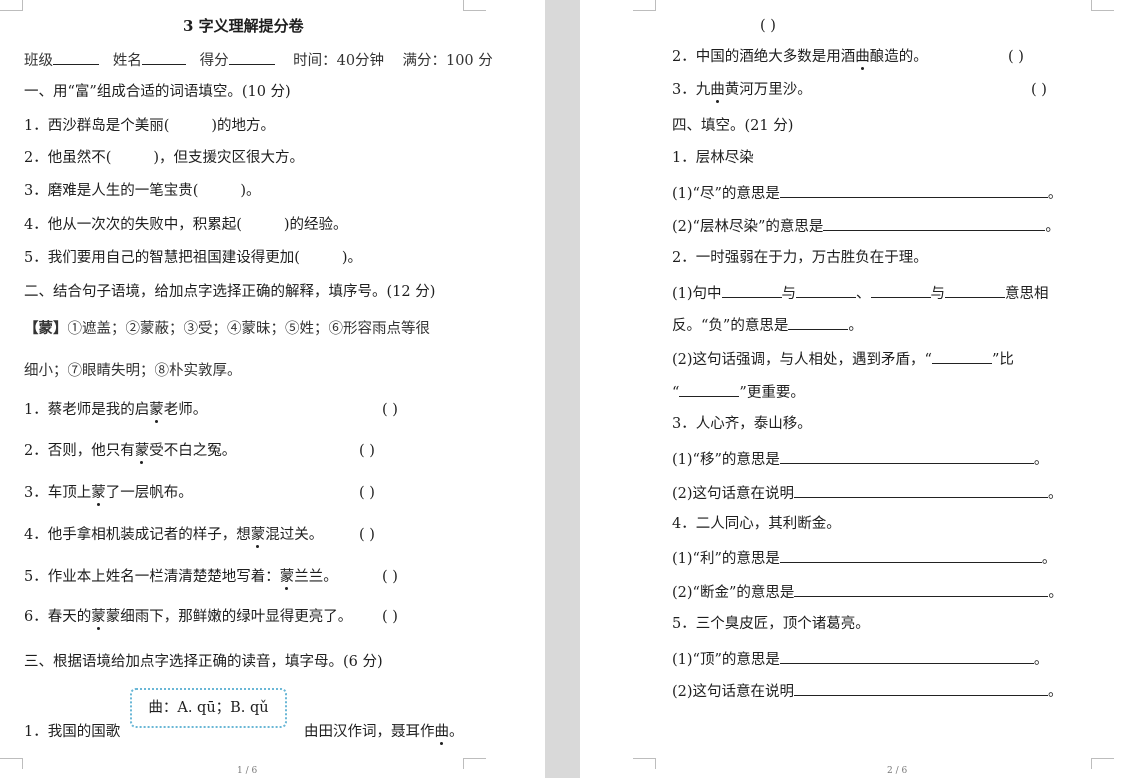 The image size is (1133, 778). Describe the element at coordinates (91, 451) in the screenshot. I see `item-text: 否则，他只有` at that location.